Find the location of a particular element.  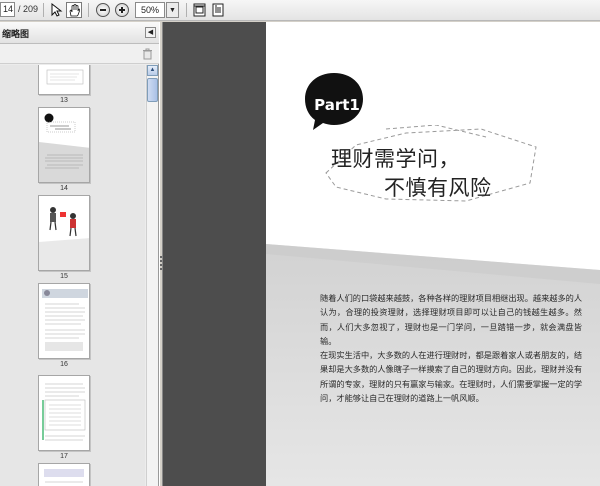

thumbnail-label: 16 is located at coordinates (64, 364).